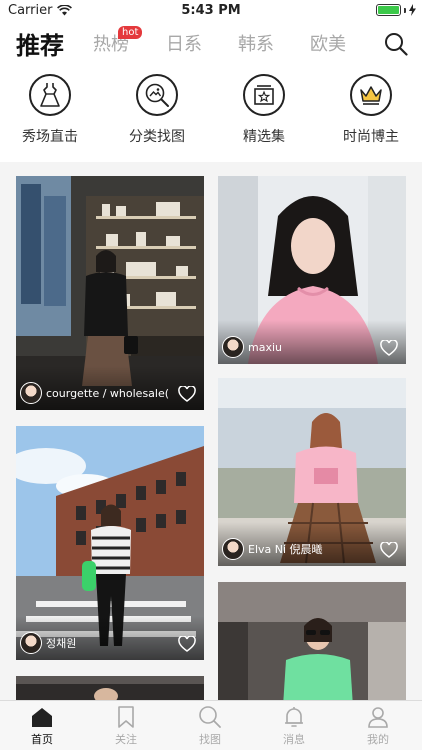 The height and width of the screenshot is (750, 422). I want to click on dress-icon, so click(50, 95).